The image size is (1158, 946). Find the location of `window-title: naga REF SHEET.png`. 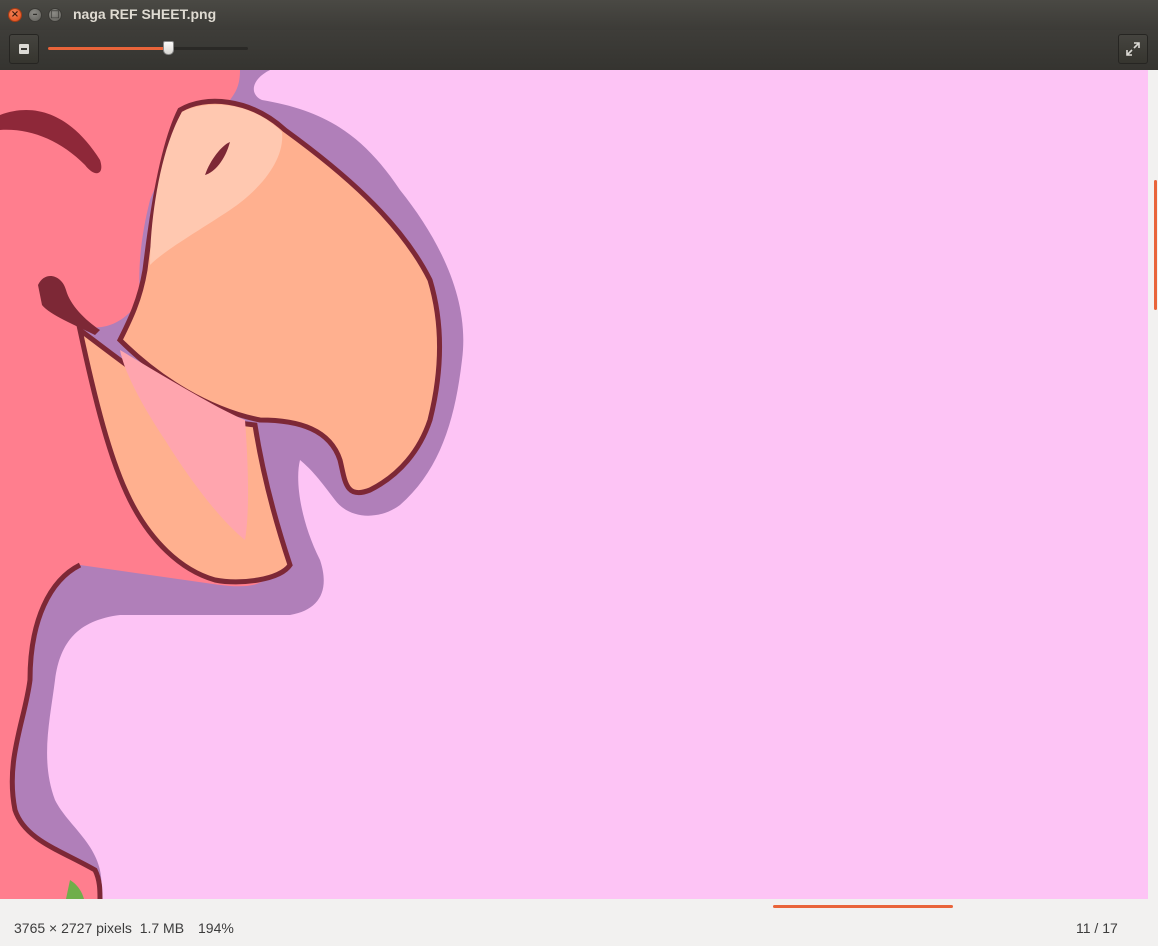

window-title: naga REF SHEET.png is located at coordinates (145, 14).